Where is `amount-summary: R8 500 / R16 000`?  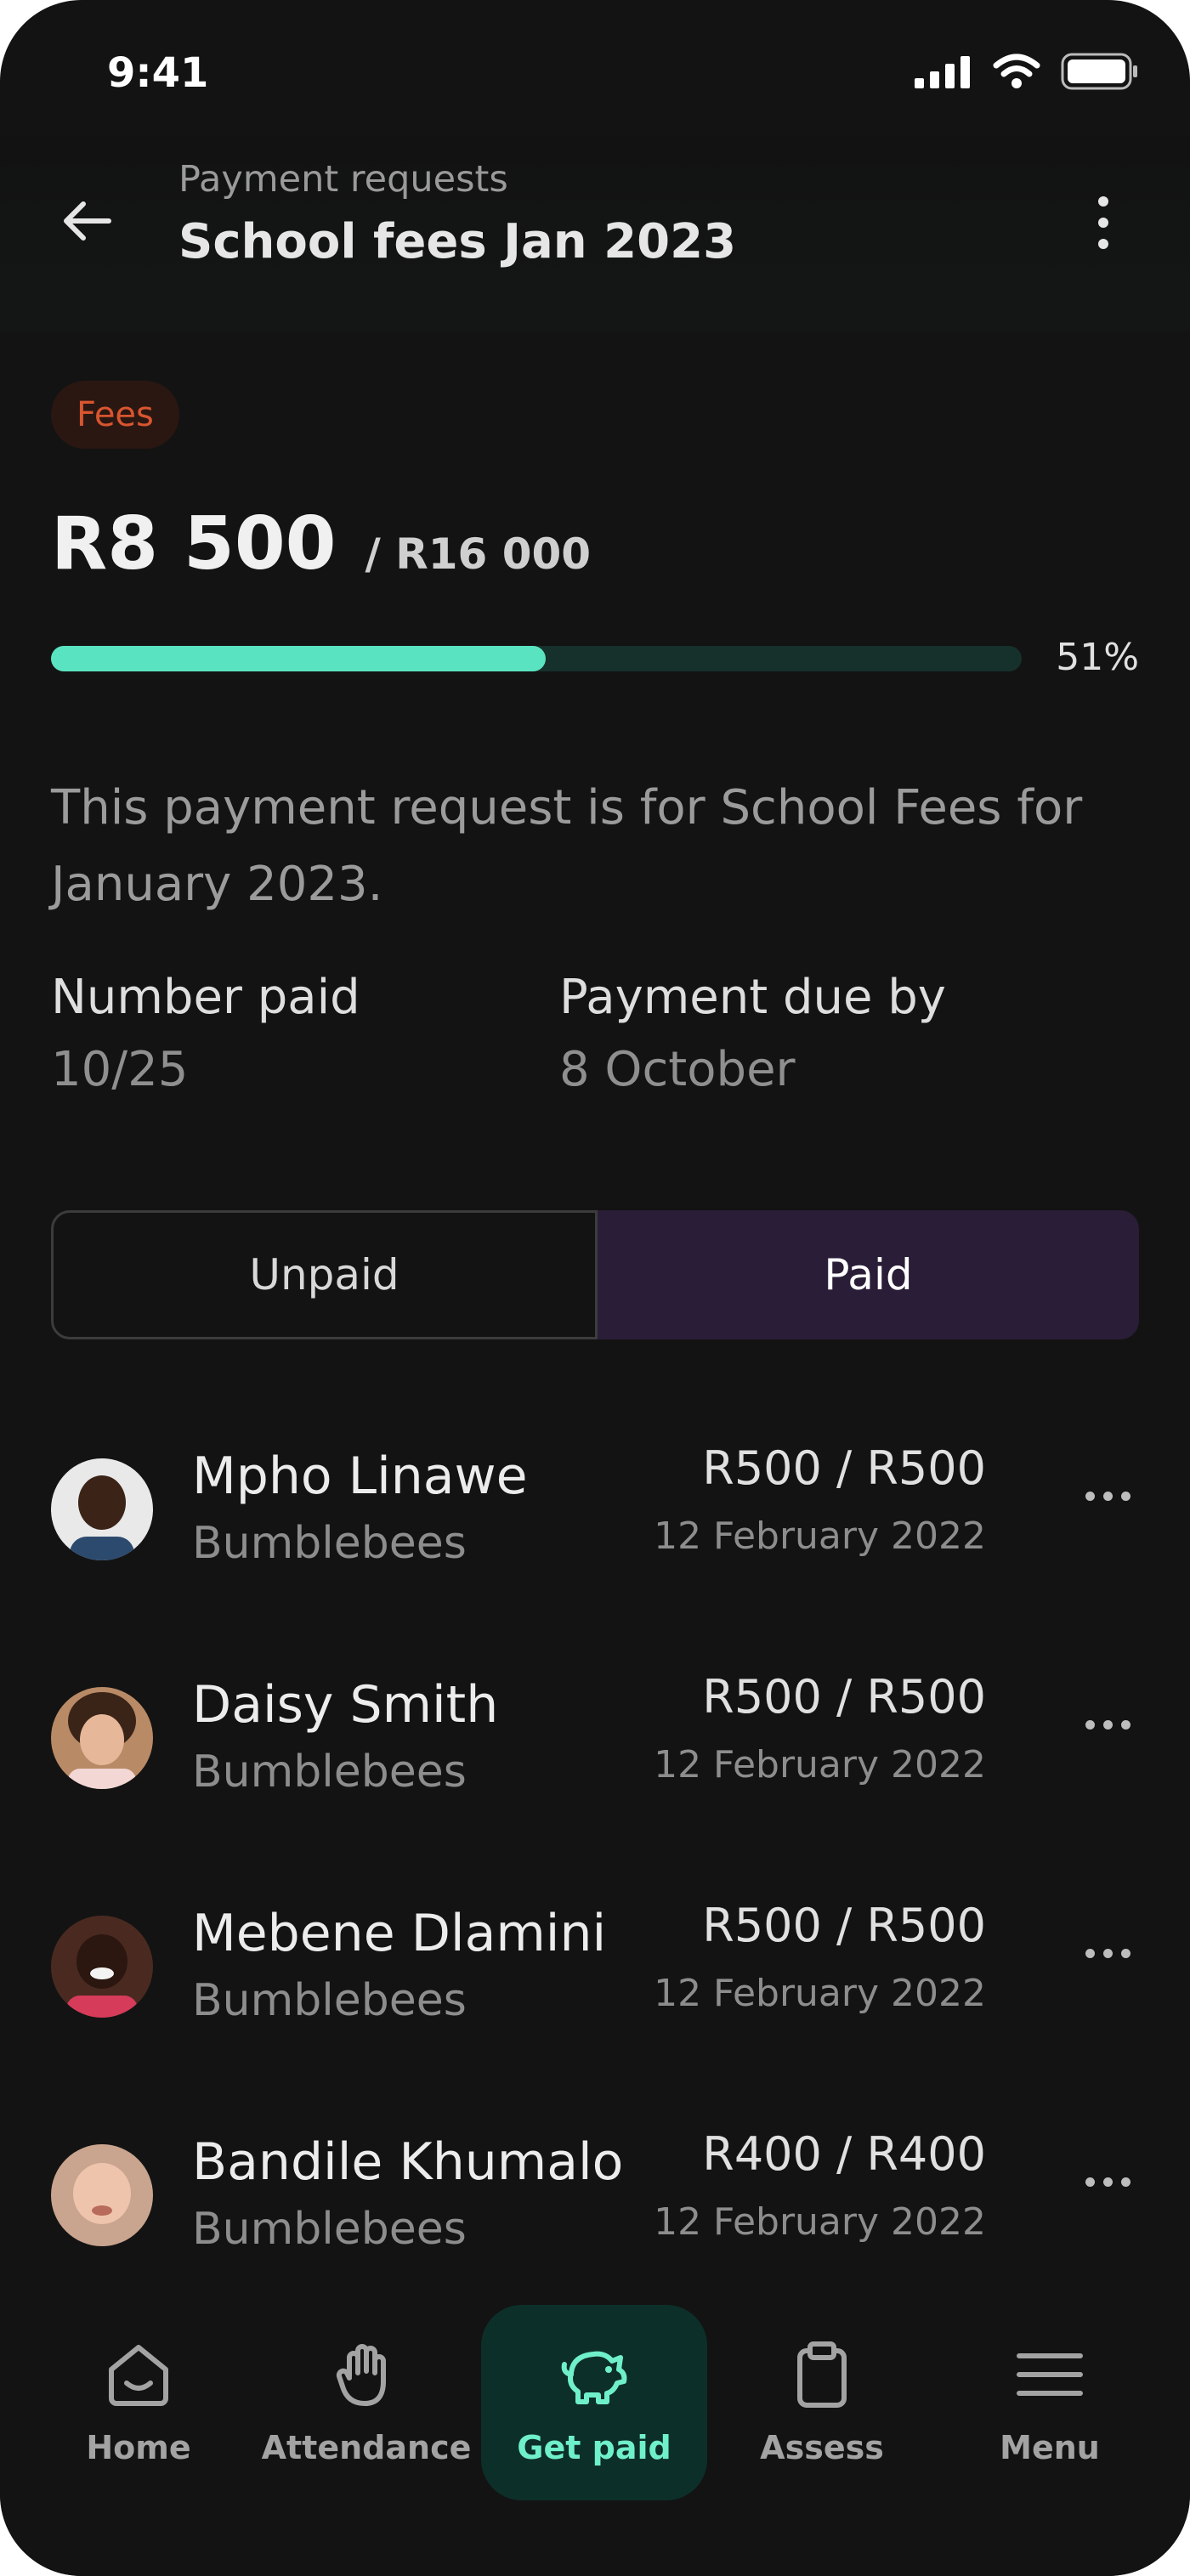 amount-summary: R8 500 / R16 000 is located at coordinates (321, 543).